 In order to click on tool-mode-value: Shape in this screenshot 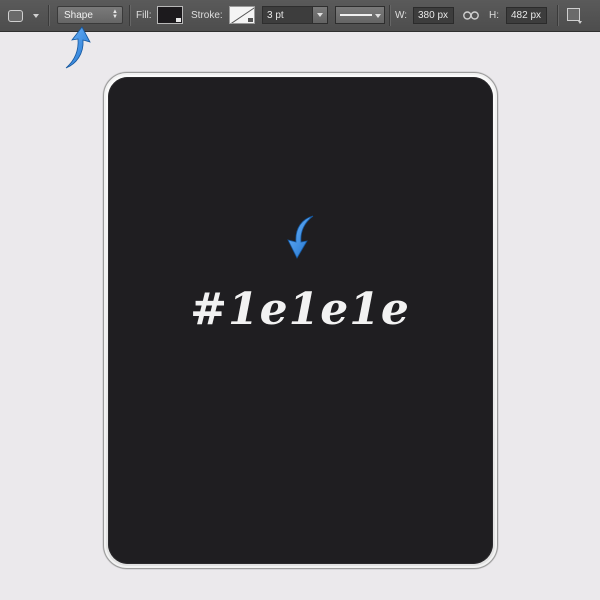, I will do `click(78, 15)`.